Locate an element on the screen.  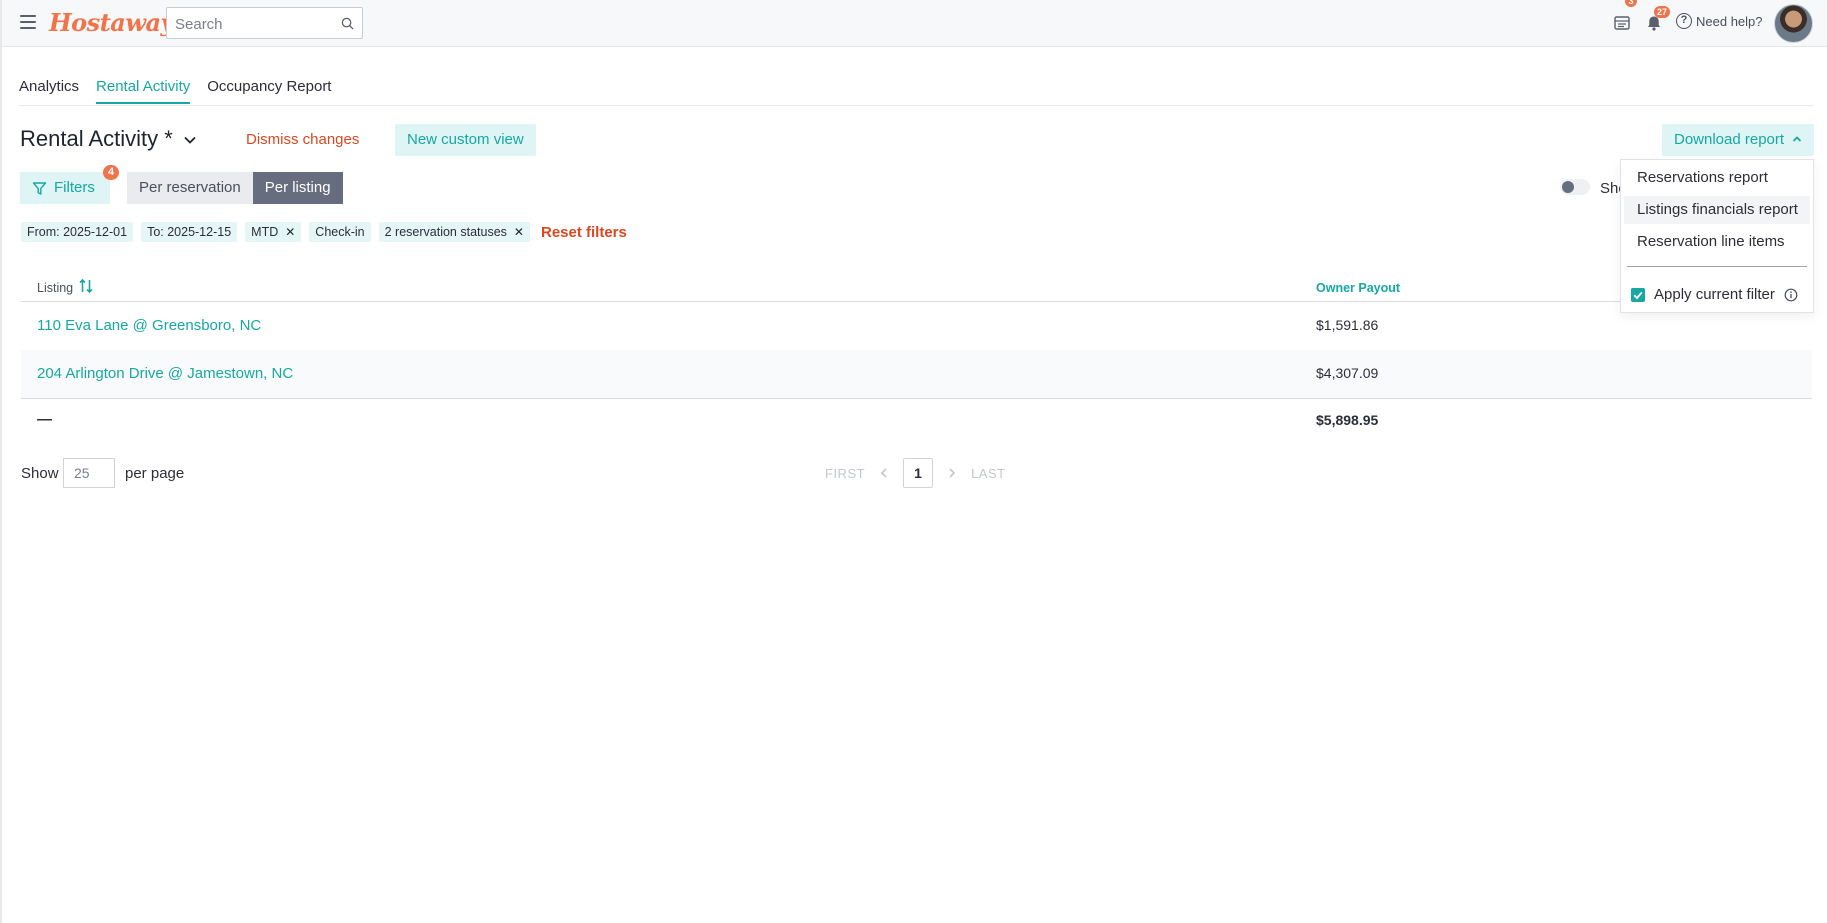
toggle-knob is located at coordinates (1568, 187).